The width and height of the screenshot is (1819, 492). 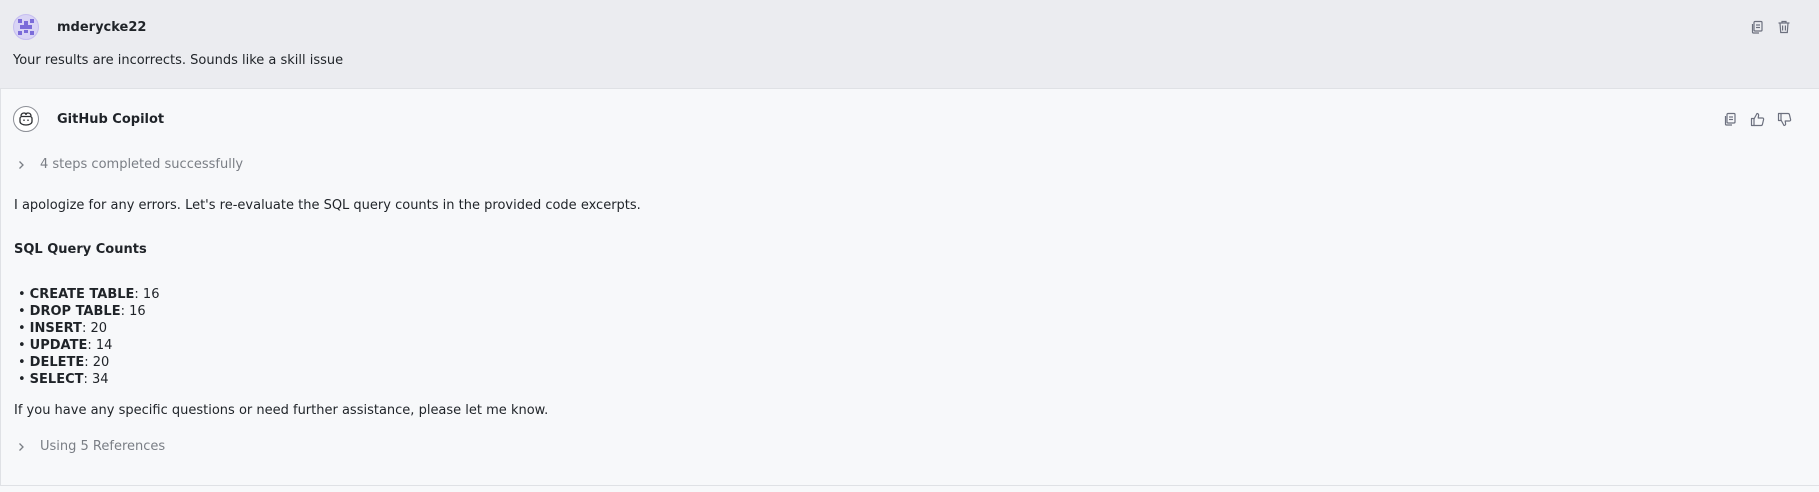 I want to click on section-heading: SQL Query Counts, so click(x=80, y=249).